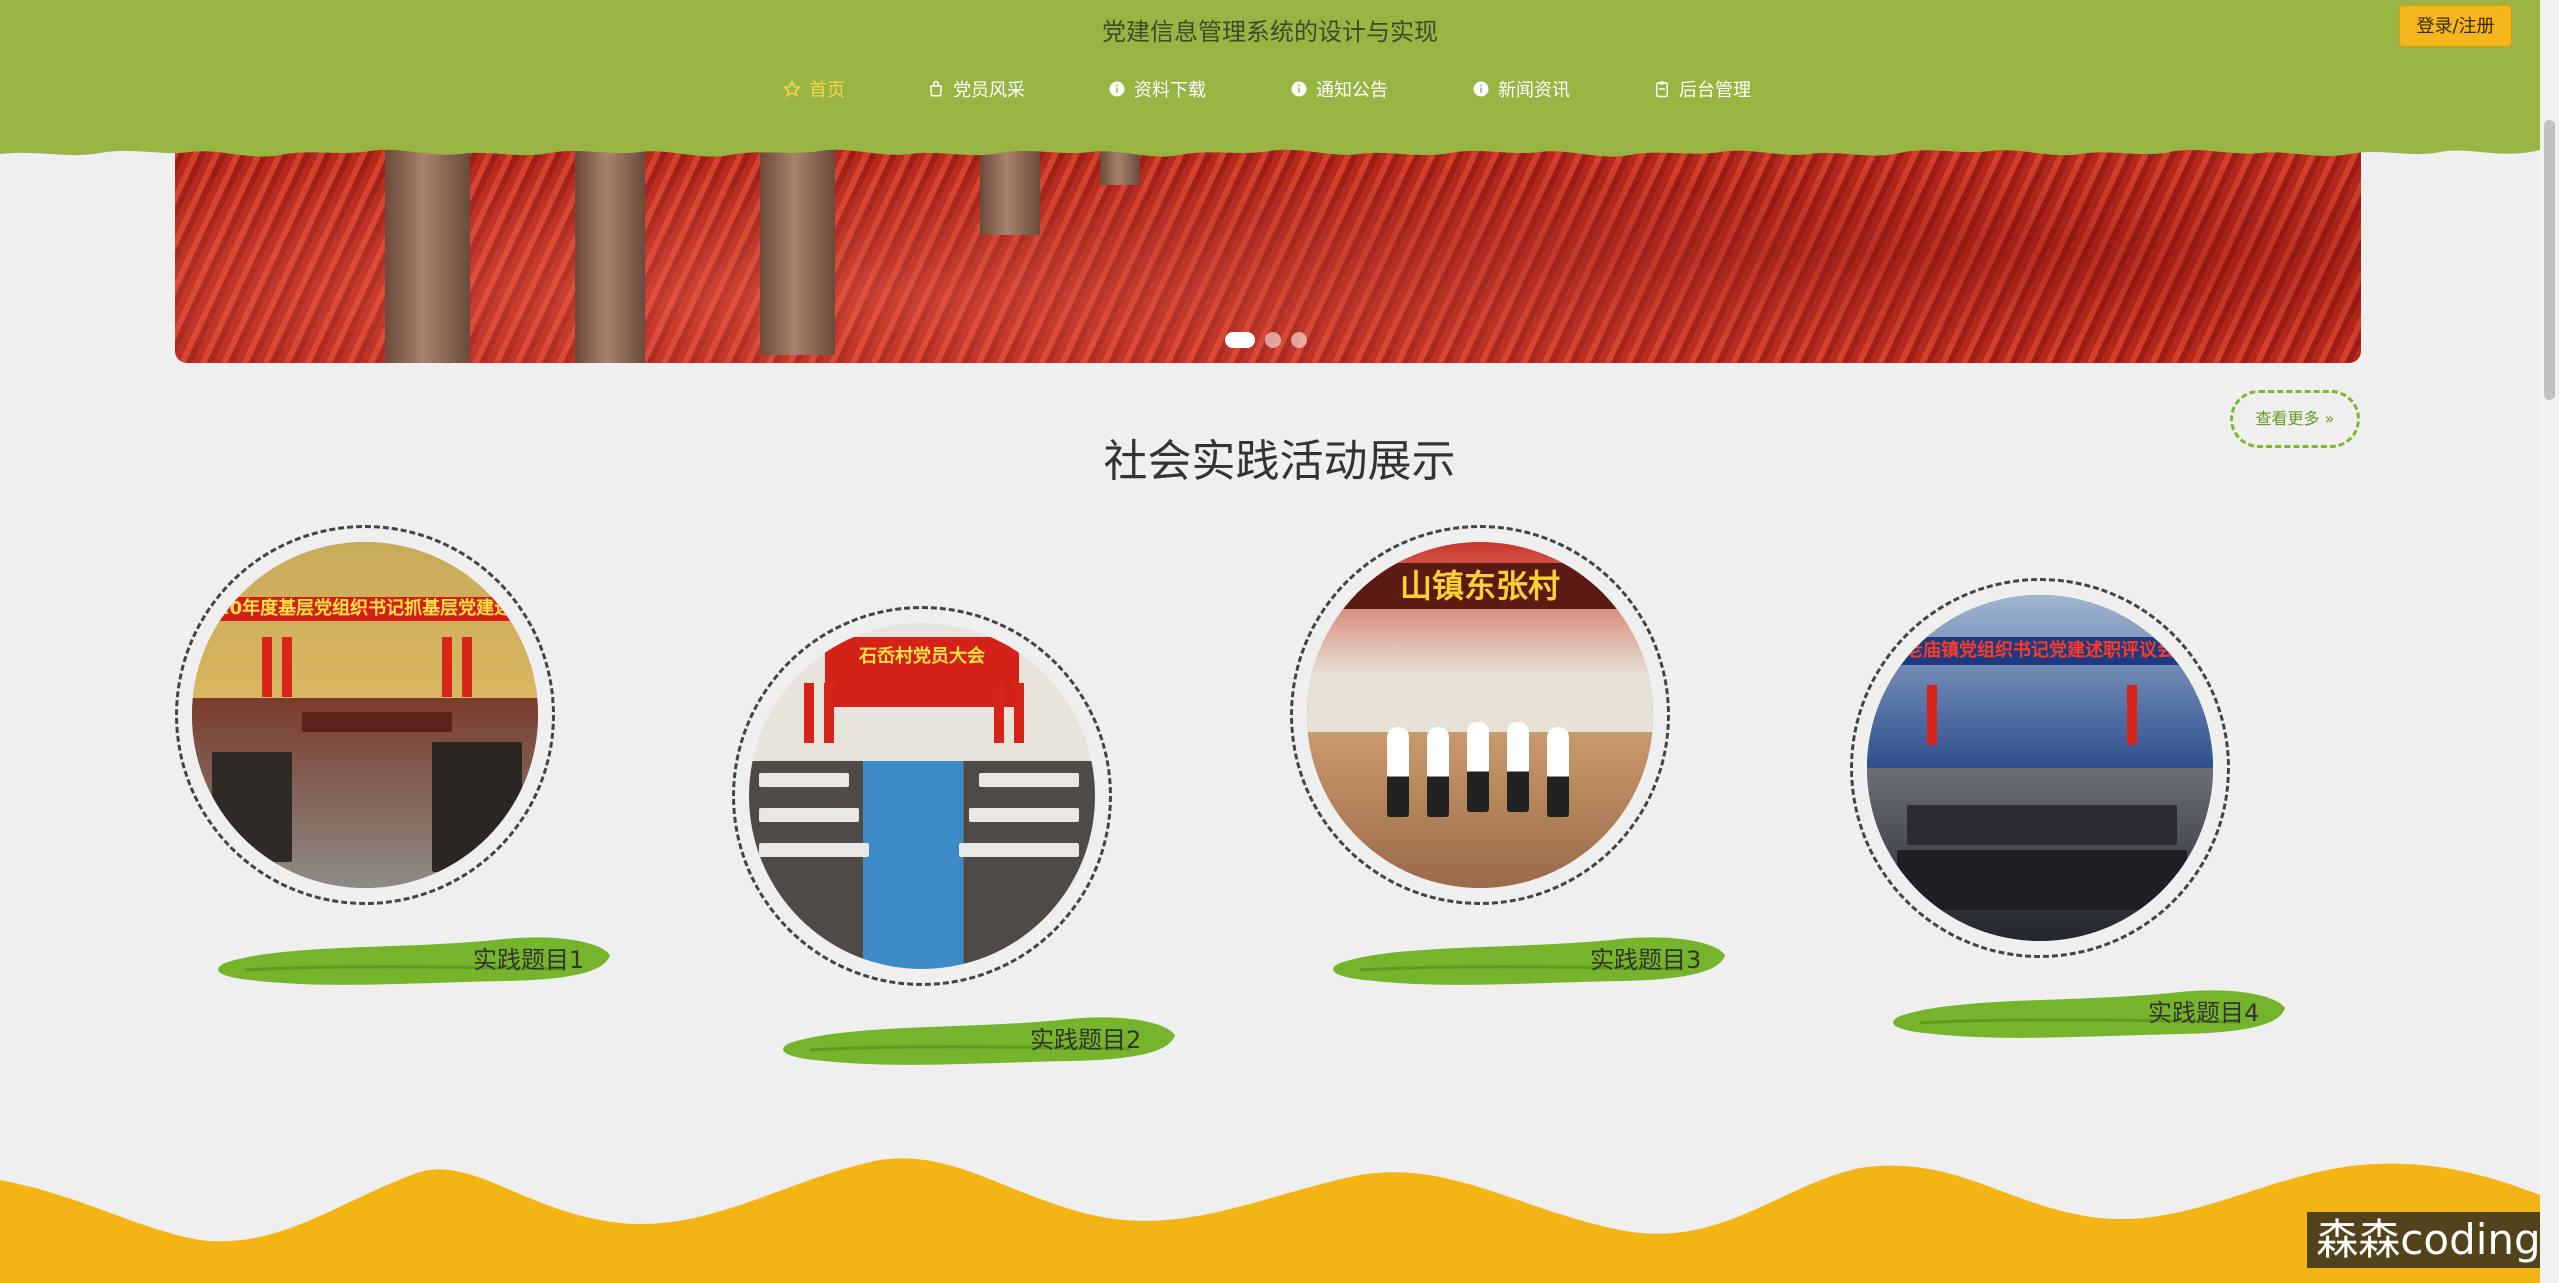 The width and height of the screenshot is (2559, 1283). I want to click on activity-card-image: 山镇东张村, so click(1480, 715).